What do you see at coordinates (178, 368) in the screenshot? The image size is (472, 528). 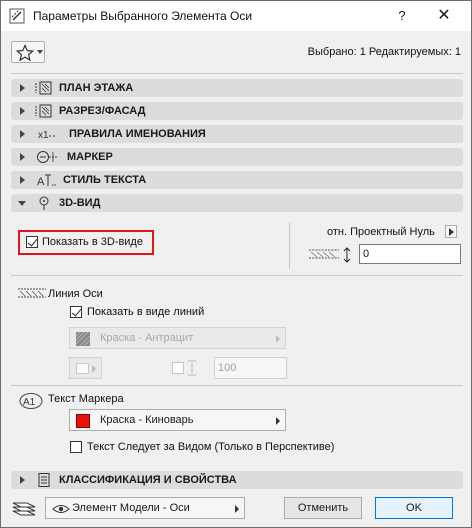 I see `line-thickness-checkbox` at bounding box center [178, 368].